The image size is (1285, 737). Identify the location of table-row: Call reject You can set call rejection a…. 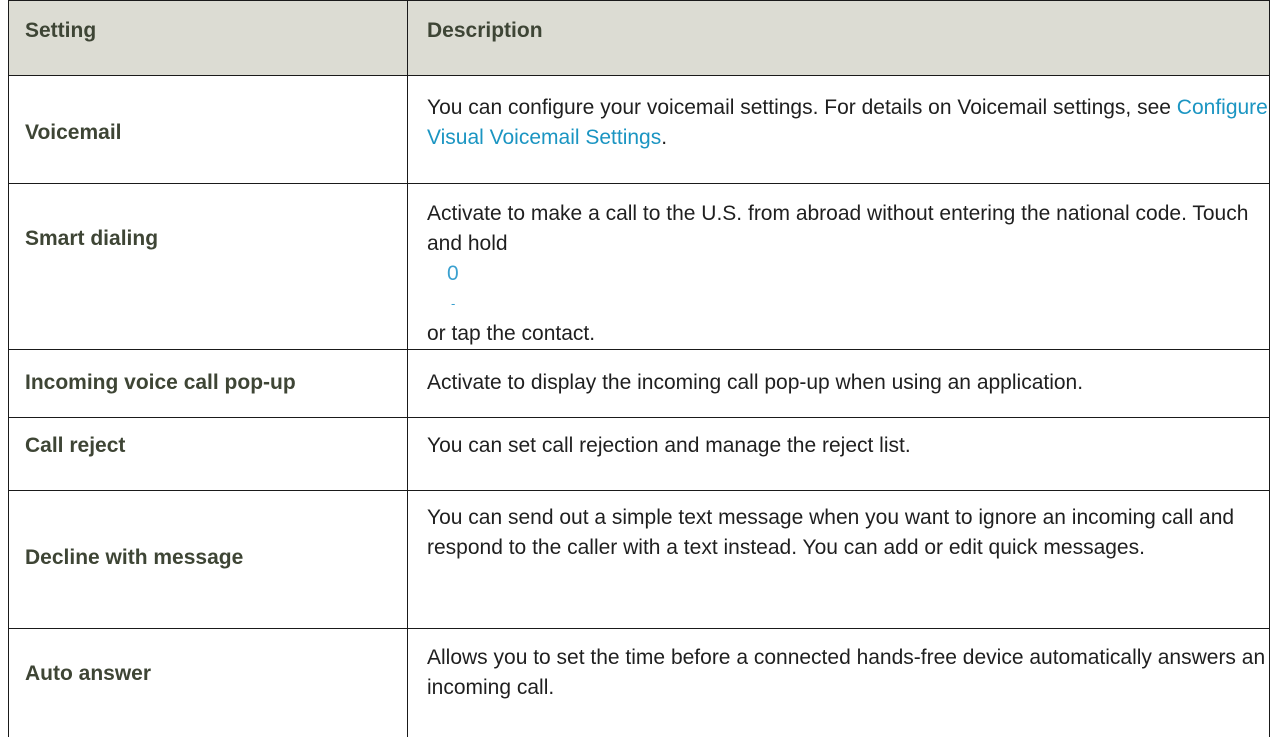
(639, 454).